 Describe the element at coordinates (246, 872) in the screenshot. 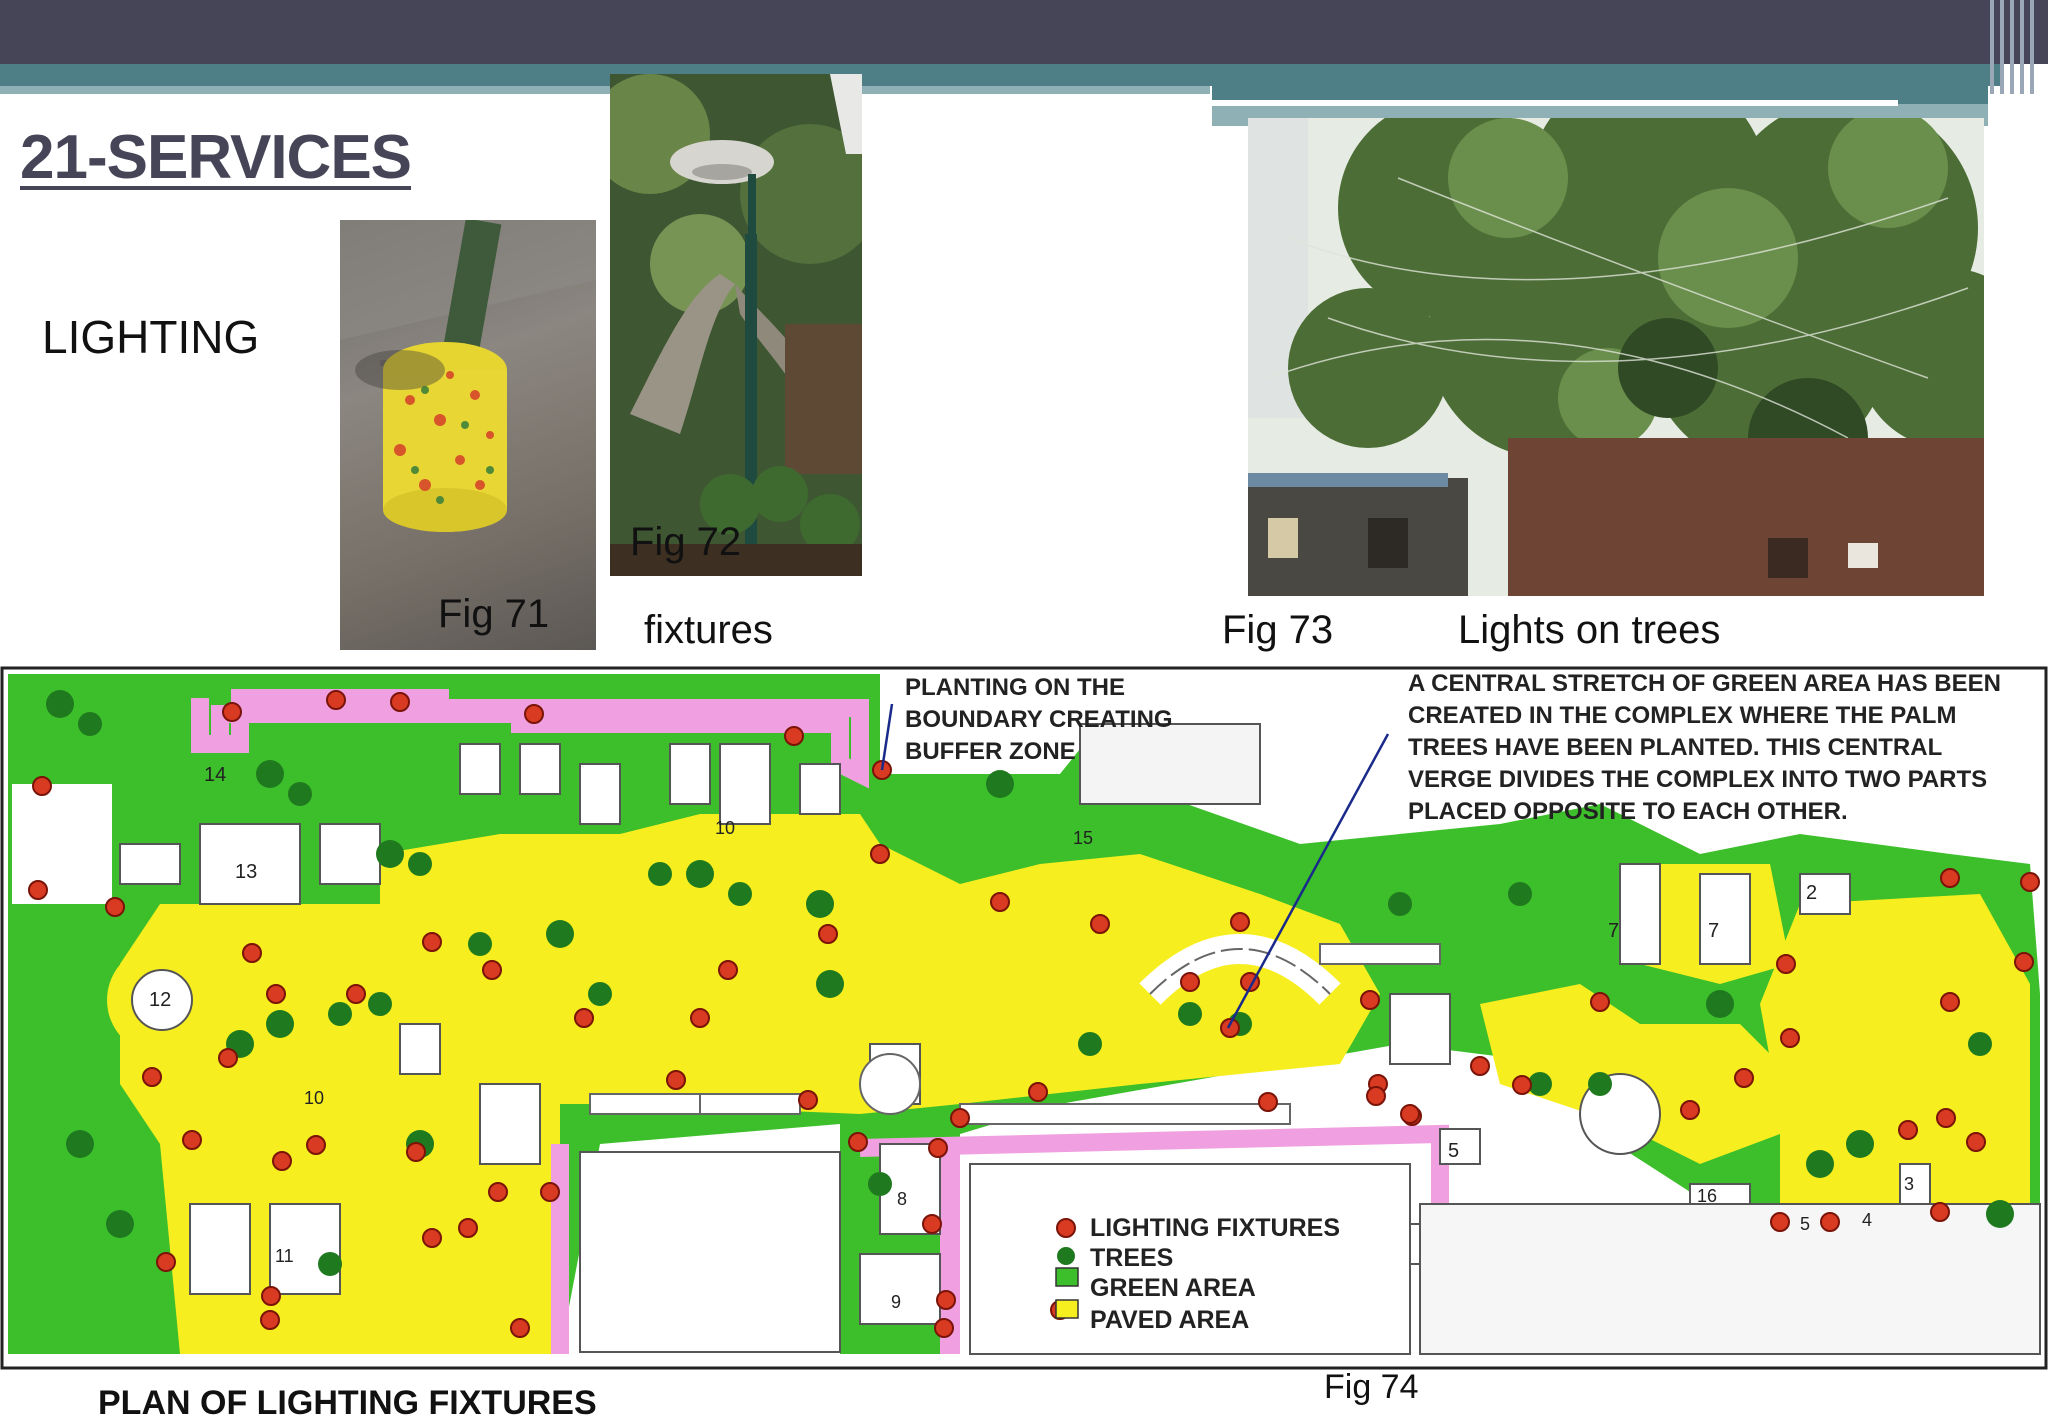

I see `block-number: 13` at that location.